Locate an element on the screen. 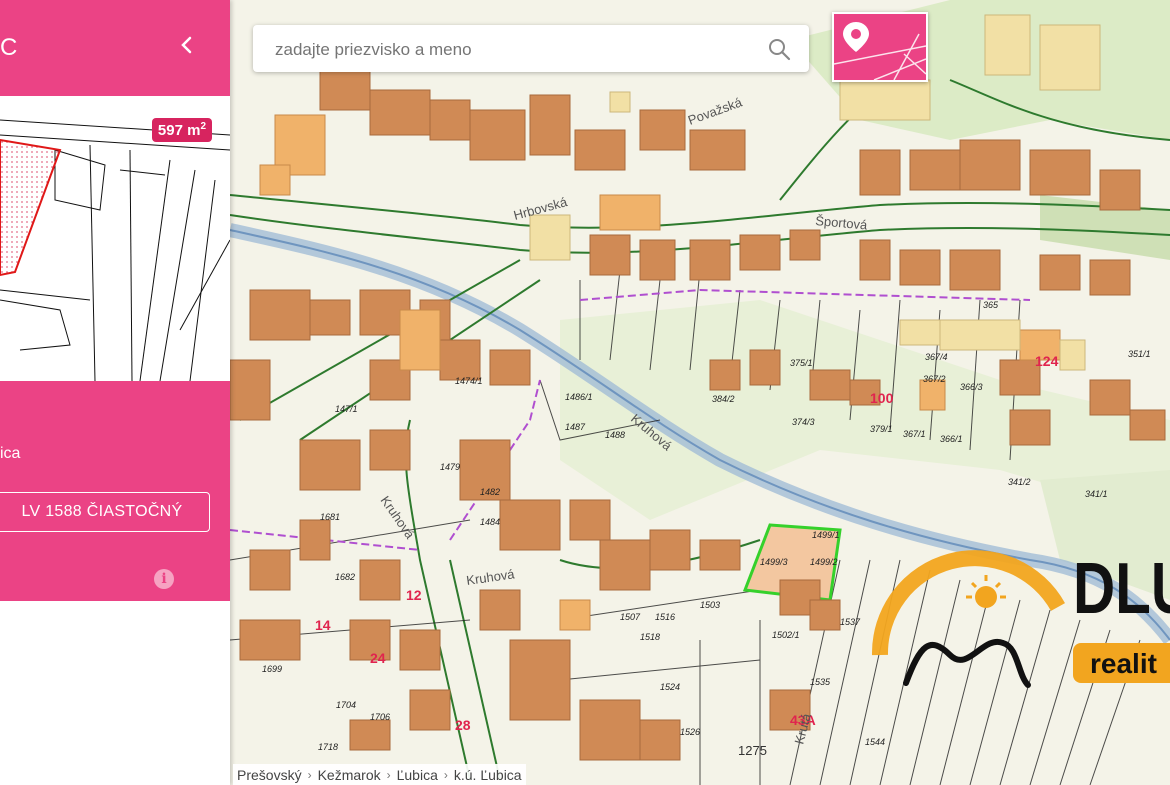  svg-text: 1484 is located at coordinates (490, 522).